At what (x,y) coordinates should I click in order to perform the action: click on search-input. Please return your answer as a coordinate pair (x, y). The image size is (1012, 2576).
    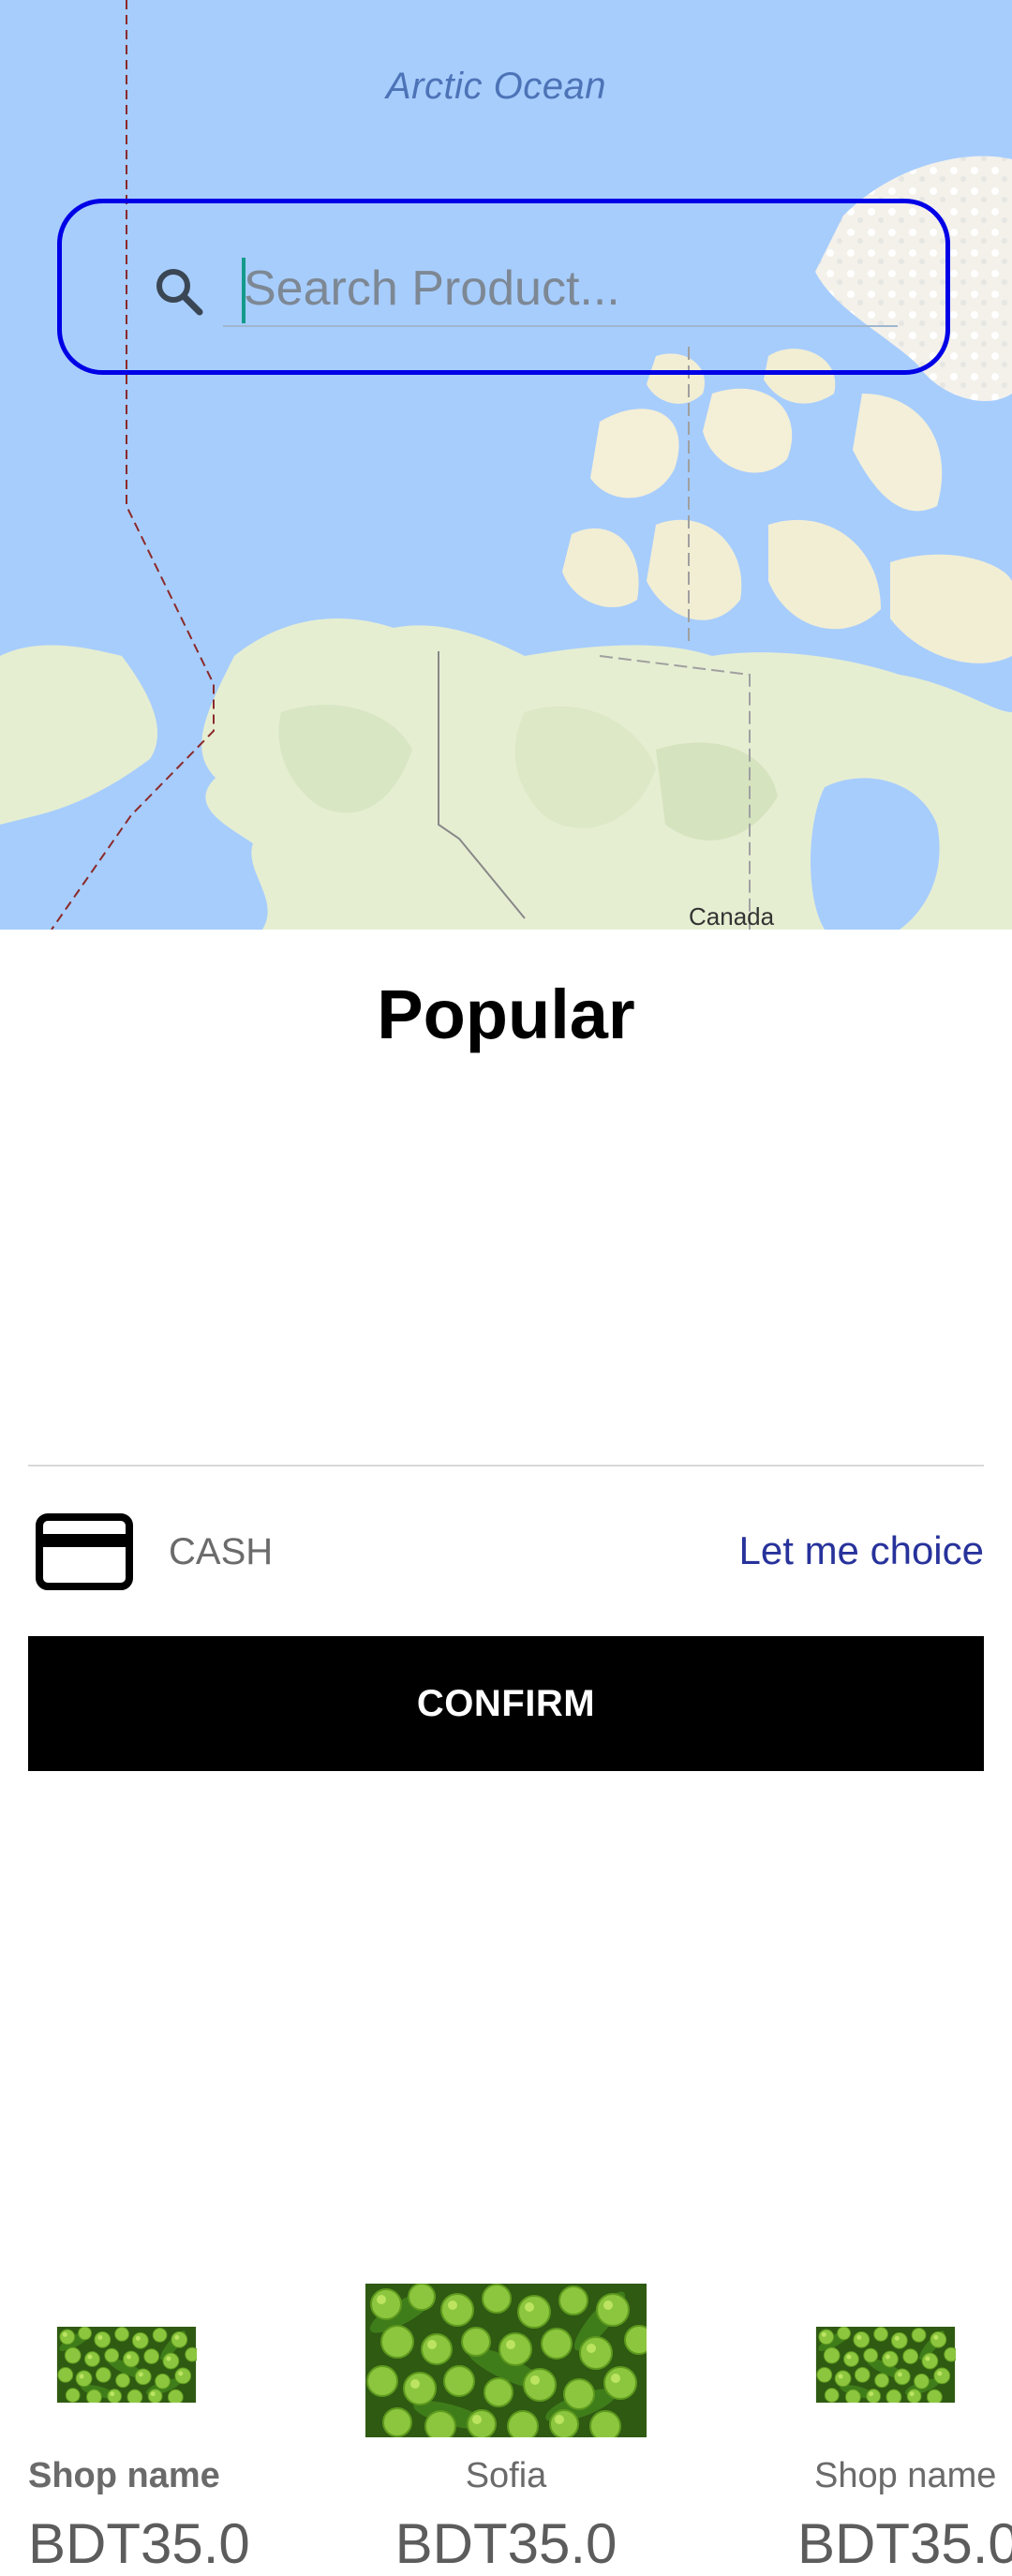
    Looking at the image, I should click on (560, 289).